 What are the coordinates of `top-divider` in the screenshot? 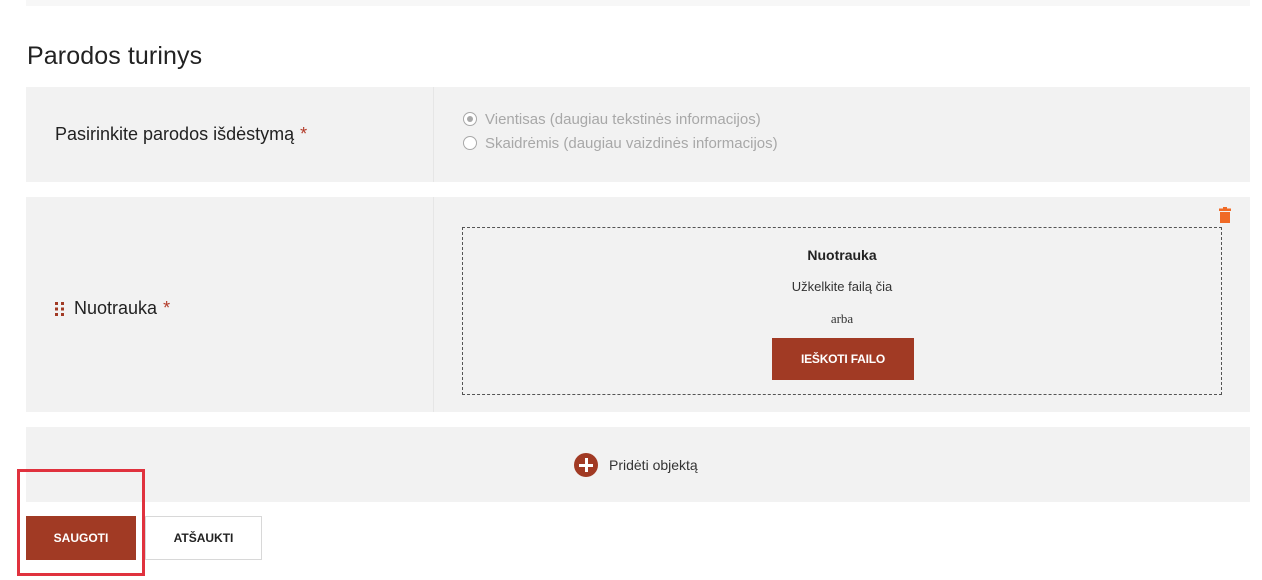 It's located at (638, 3).